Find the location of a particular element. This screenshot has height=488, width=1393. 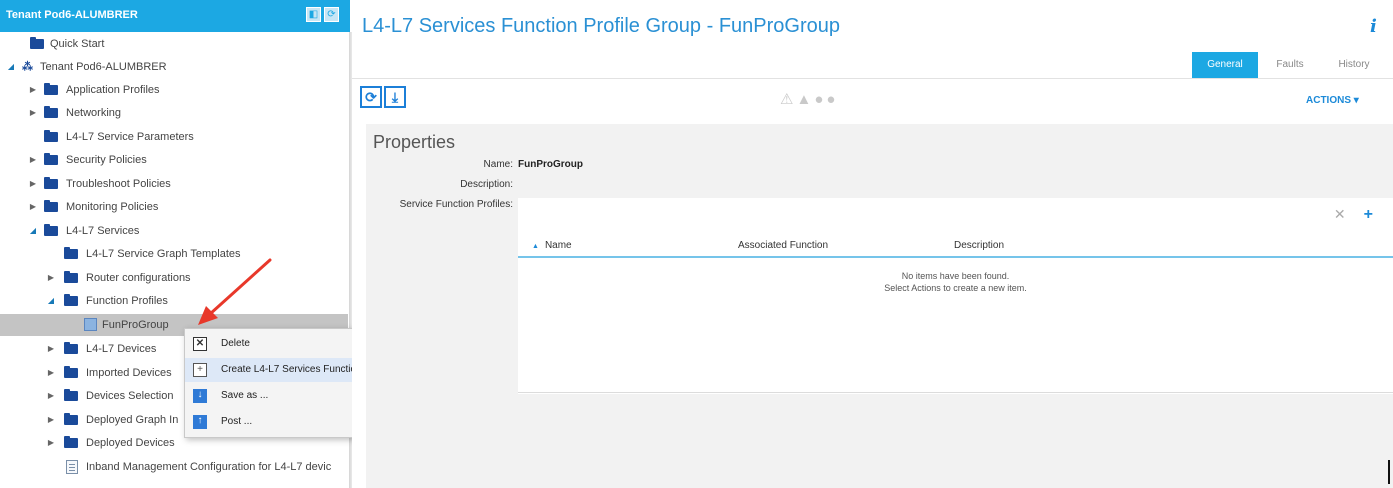

table-header: ▲ Name Associated Function Description is located at coordinates (955, 246).